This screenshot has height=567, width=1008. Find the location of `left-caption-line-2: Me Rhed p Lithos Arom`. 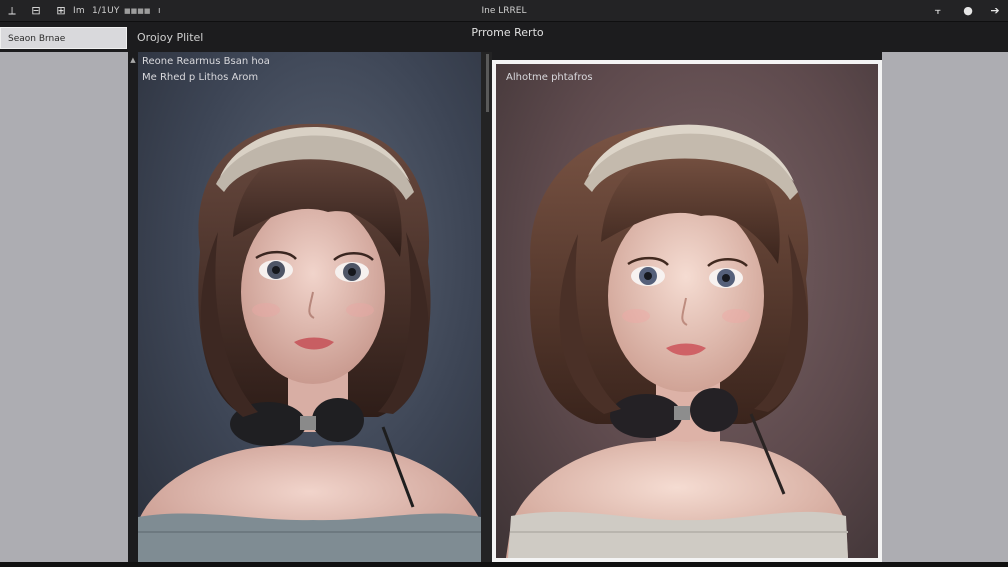

left-caption-line-2: Me Rhed p Lithos Arom is located at coordinates (200, 77).